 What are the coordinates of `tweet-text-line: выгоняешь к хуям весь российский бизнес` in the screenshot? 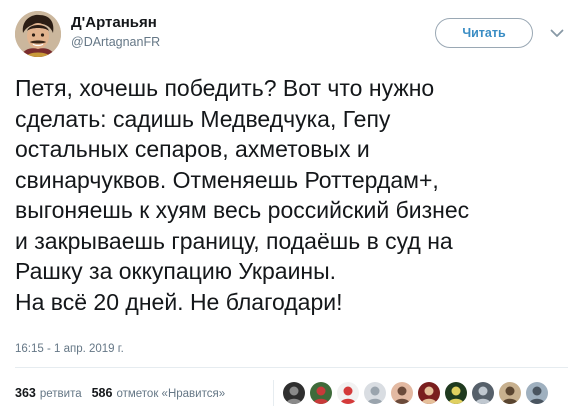 It's located at (242, 210).